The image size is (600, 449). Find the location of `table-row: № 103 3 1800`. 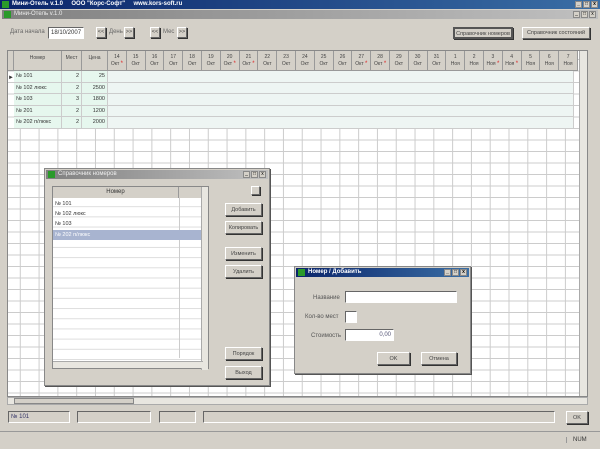

table-row: № 103 3 1800 is located at coordinates (294, 100).